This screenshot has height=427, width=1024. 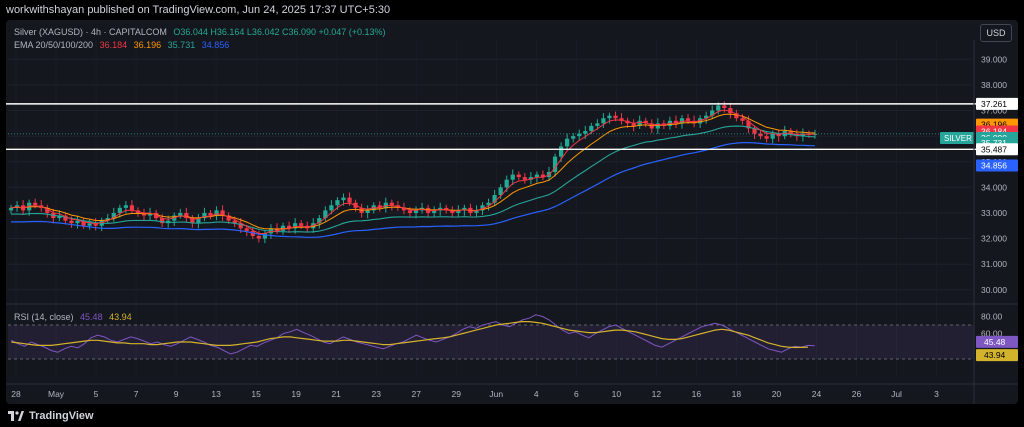 What do you see at coordinates (994, 239) in the screenshot?
I see `price-tick-label: 32.000` at bounding box center [994, 239].